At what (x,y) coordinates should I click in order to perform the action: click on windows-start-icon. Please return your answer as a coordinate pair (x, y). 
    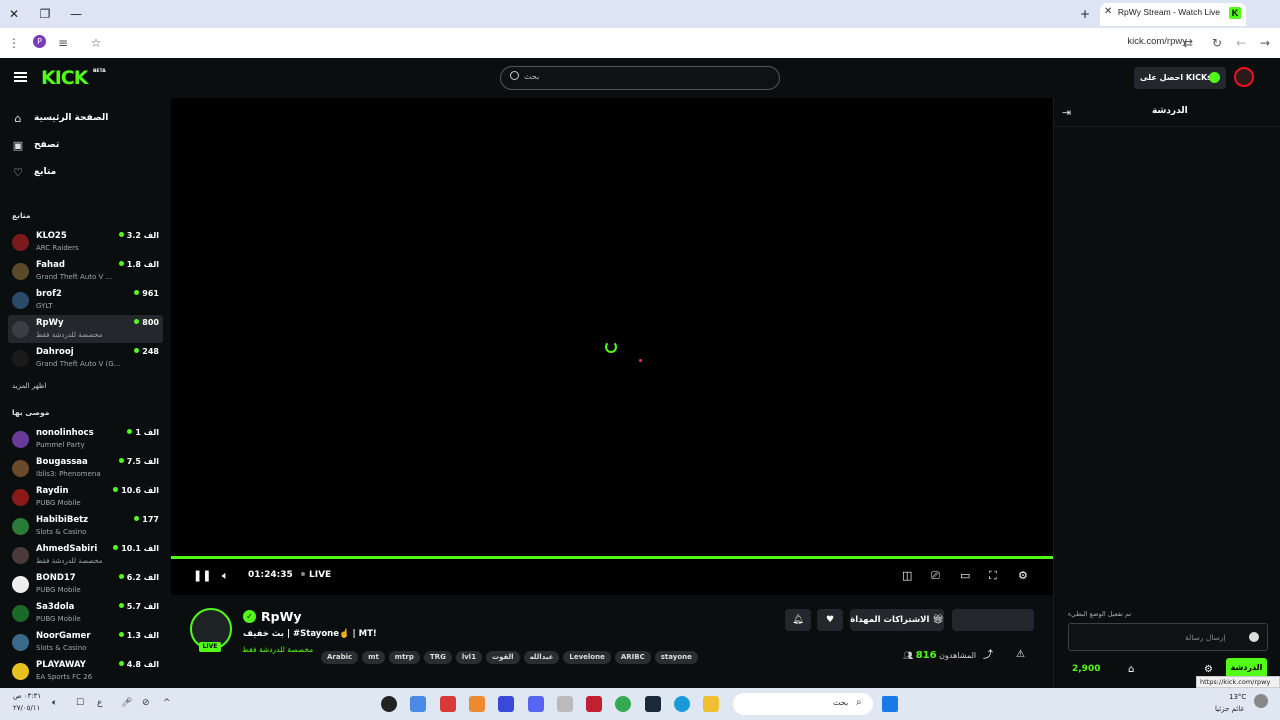
    Looking at the image, I should click on (890, 704).